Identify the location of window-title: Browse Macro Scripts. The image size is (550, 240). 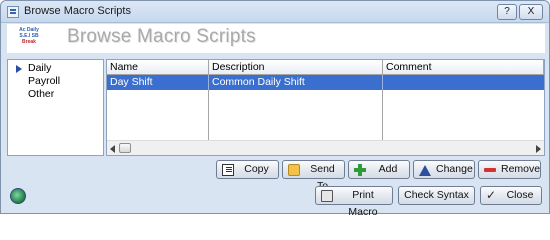
(77, 11).